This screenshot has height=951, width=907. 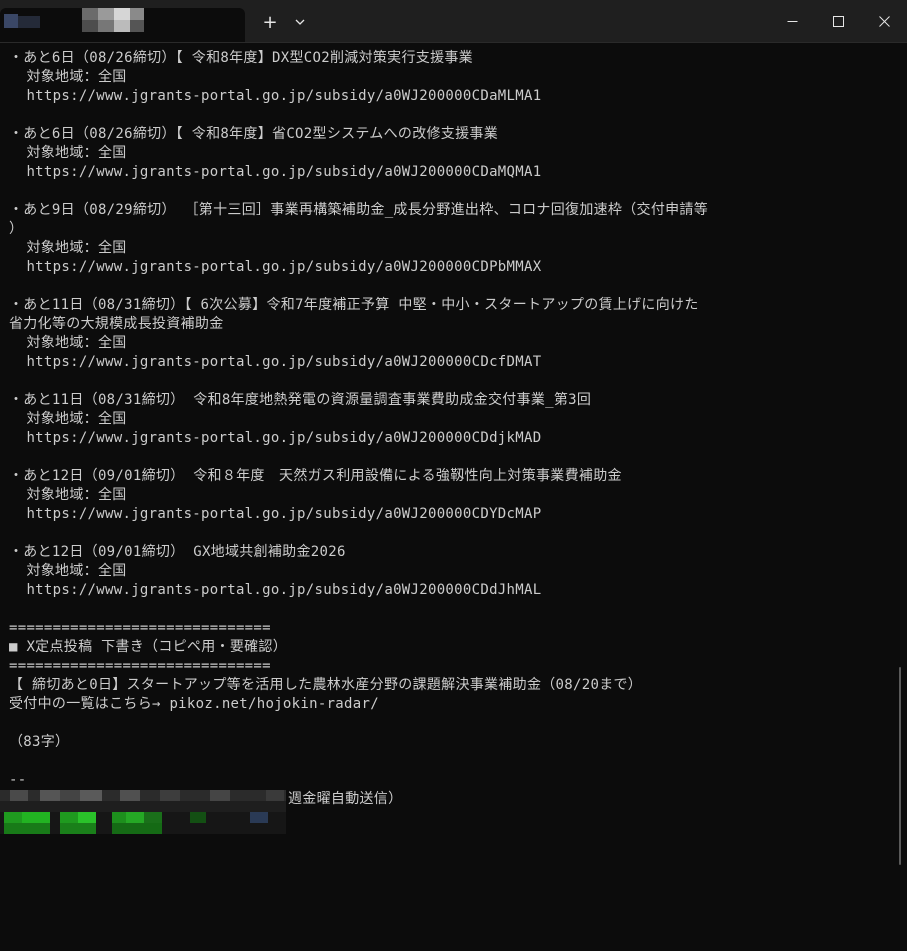 I want to click on entry-heading-continued: ）, so click(x=16, y=229).